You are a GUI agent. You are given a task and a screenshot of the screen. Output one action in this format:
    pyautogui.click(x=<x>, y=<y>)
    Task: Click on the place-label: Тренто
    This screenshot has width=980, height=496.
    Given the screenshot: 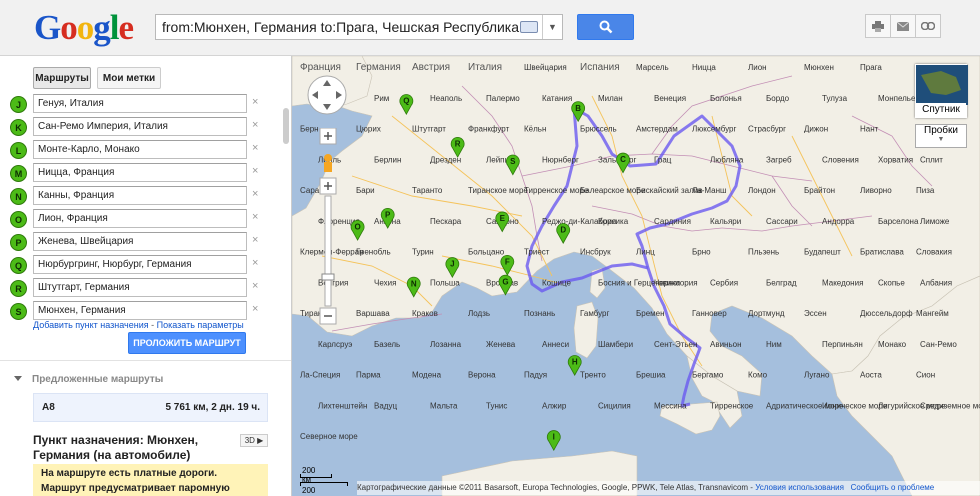 What is the action you would take?
    pyautogui.click(x=593, y=375)
    